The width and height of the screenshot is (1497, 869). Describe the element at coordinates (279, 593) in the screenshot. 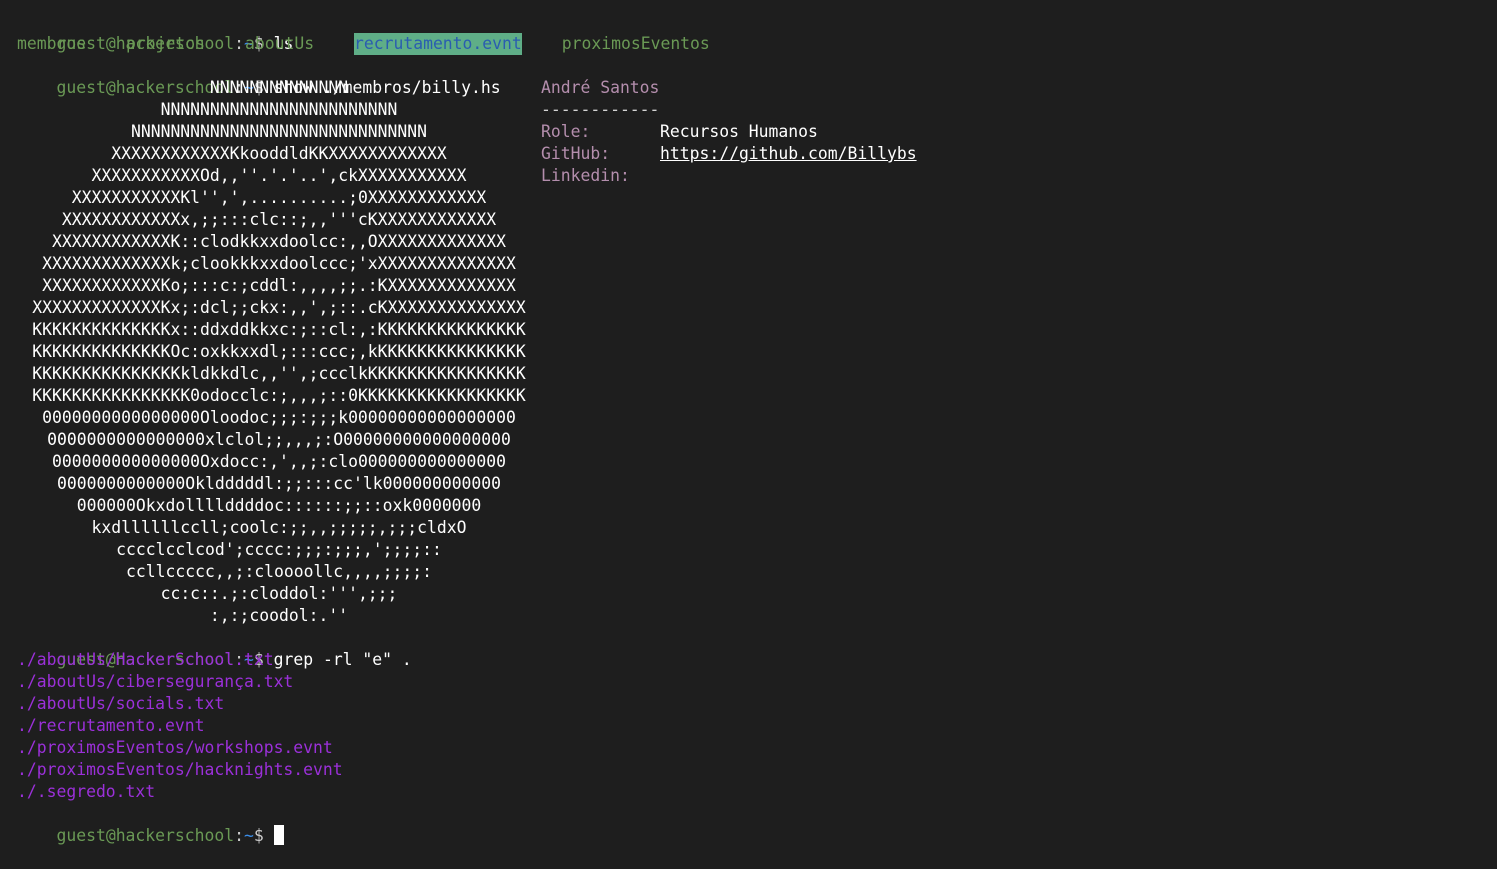

I see `ascii-art-row: cc:c::.;:cloddol:''',;;;` at that location.